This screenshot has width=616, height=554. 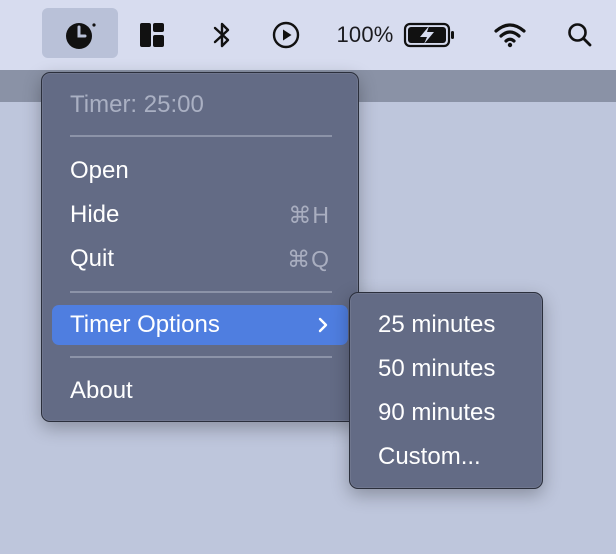 What do you see at coordinates (308, 258) in the screenshot?
I see `shortcut-label: ⌘Q` at bounding box center [308, 258].